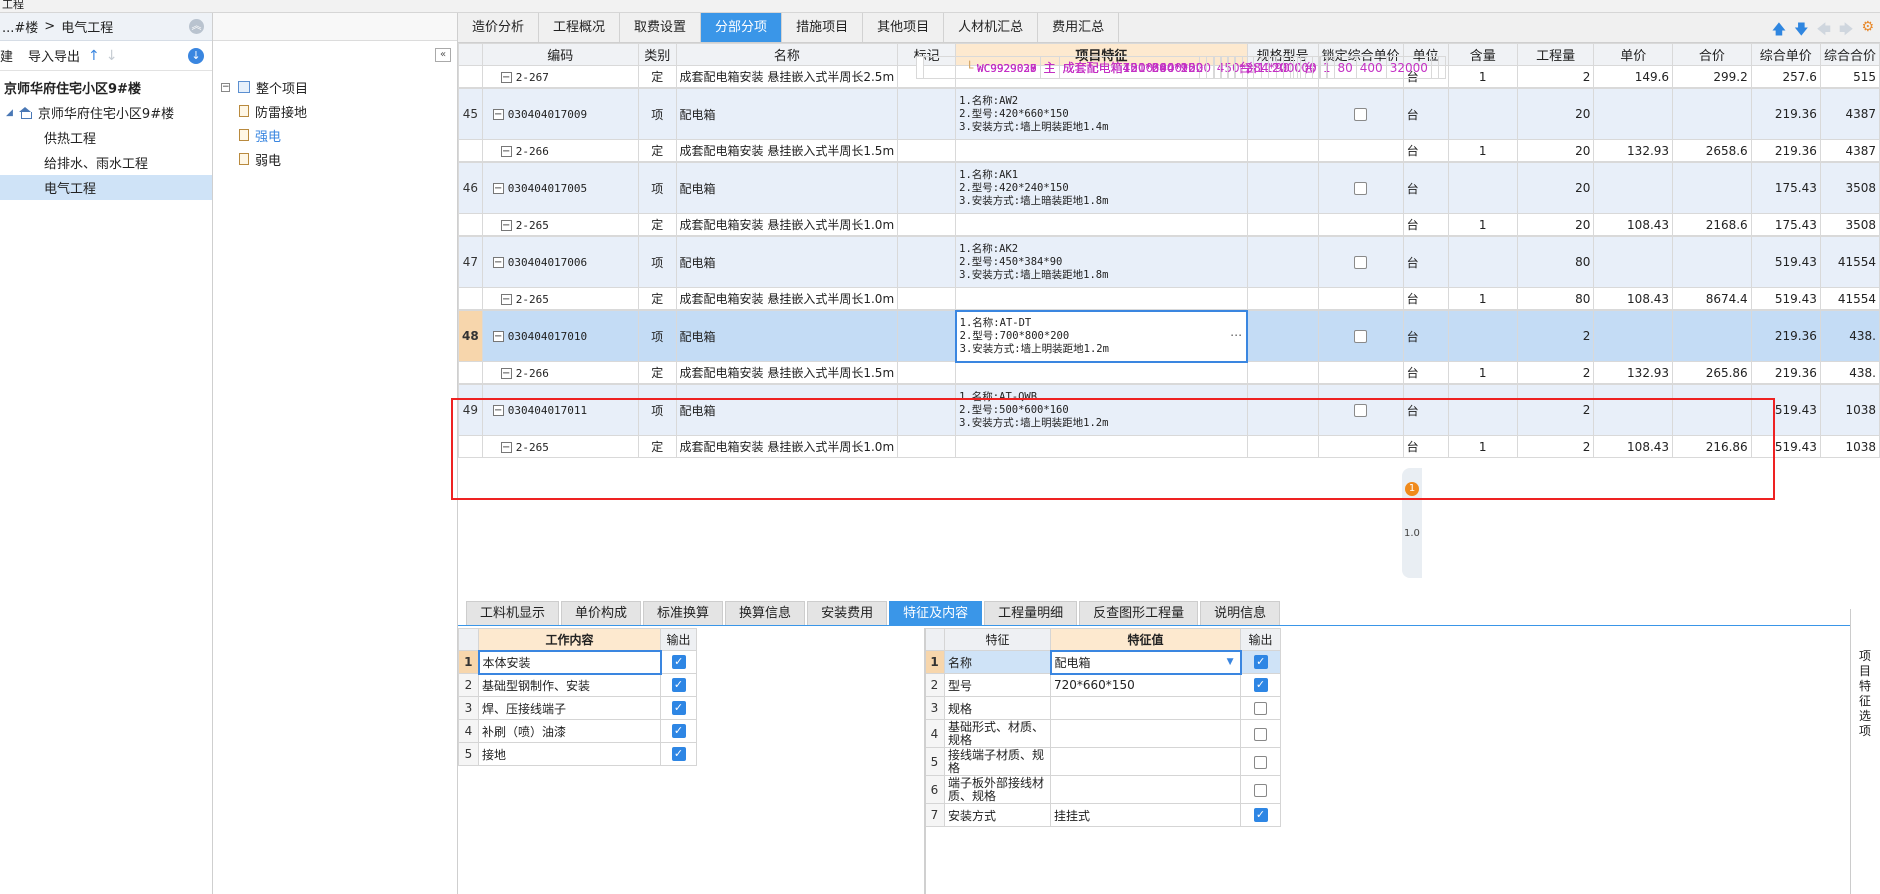 This screenshot has width=1880, height=894. I want to click on collapse-up-icon: ︽, so click(196, 26).